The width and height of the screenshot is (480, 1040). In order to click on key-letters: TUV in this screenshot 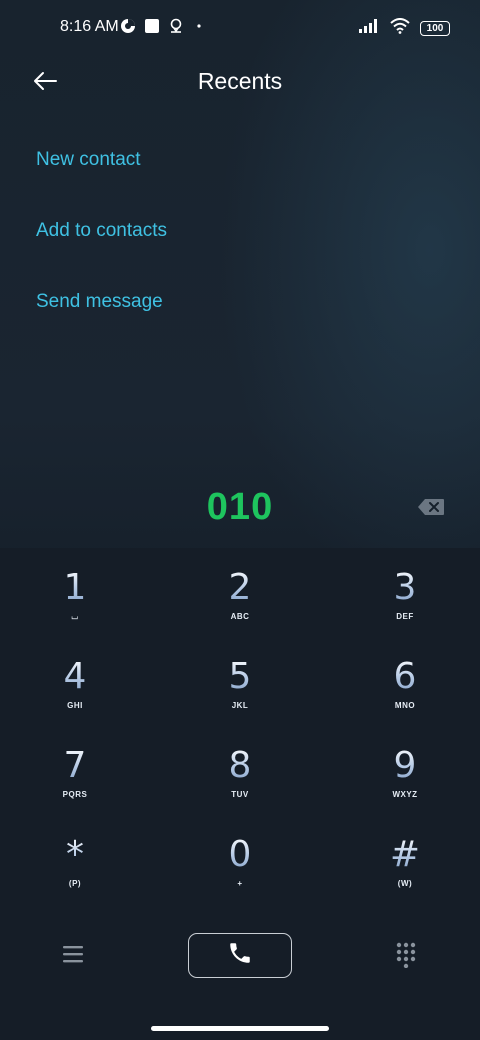, I will do `click(240, 794)`.